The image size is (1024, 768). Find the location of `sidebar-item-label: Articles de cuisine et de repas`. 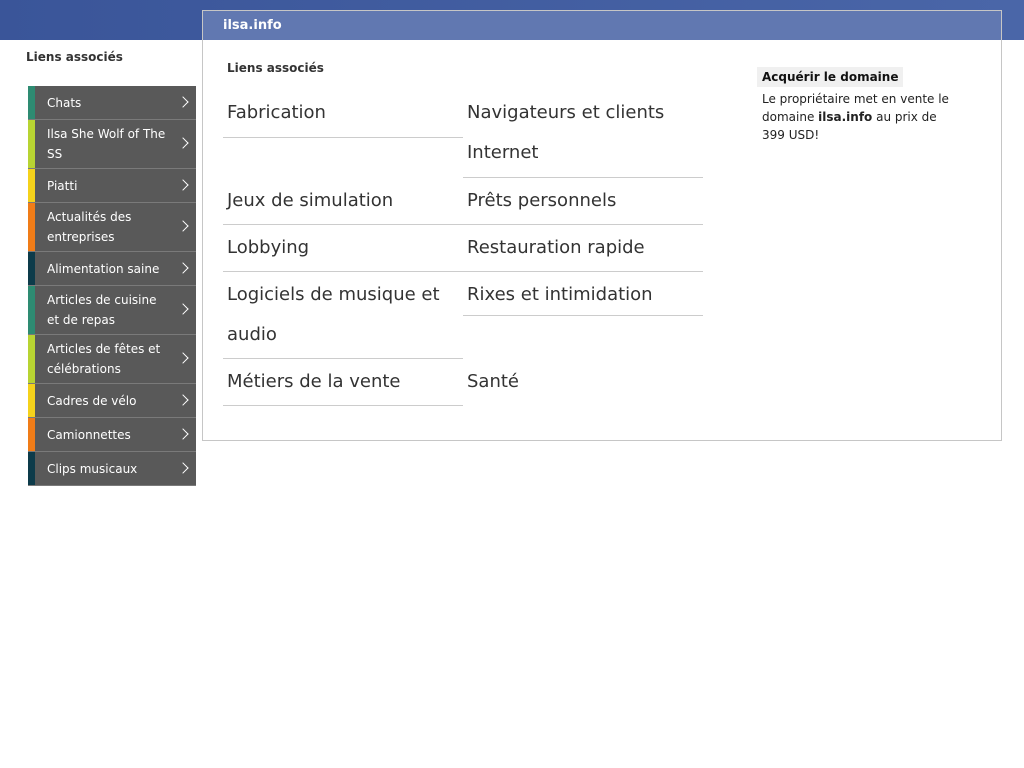

sidebar-item-label: Articles de cuisine et de repas is located at coordinates (102, 310).